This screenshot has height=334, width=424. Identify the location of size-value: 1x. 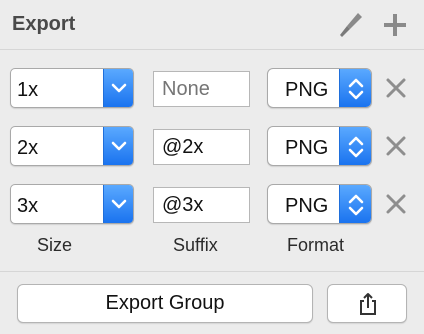
(28, 90).